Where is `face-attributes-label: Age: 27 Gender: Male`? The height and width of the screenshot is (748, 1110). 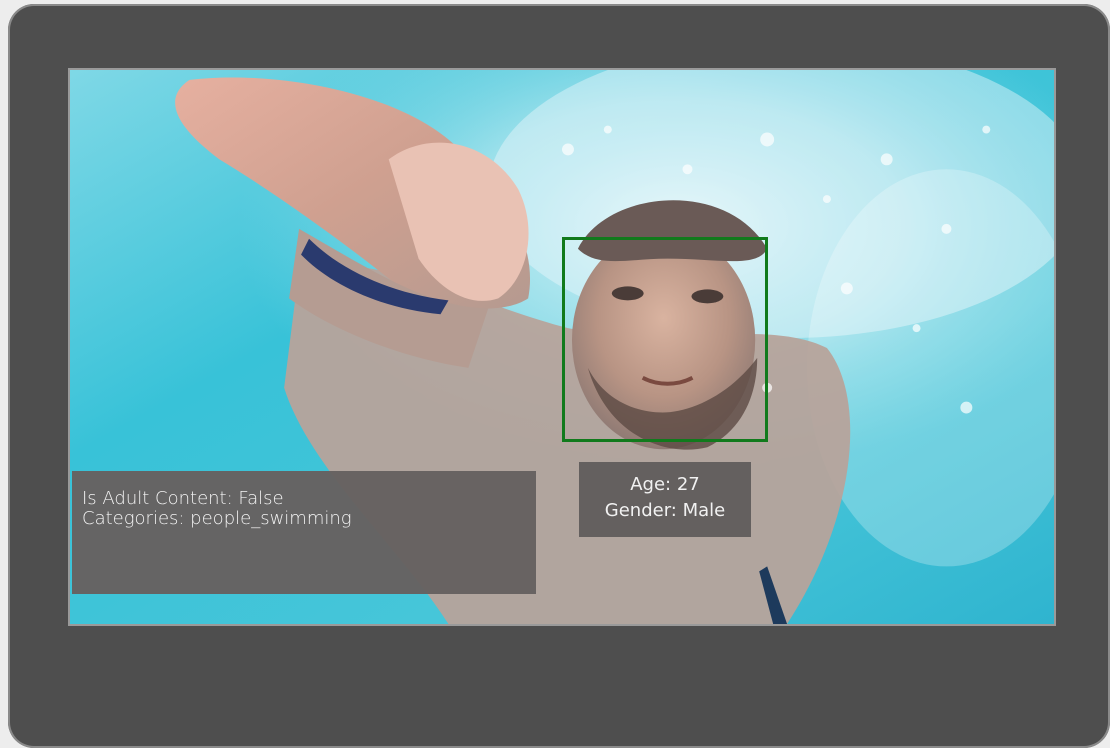 face-attributes-label: Age: 27 Gender: Male is located at coordinates (665, 499).